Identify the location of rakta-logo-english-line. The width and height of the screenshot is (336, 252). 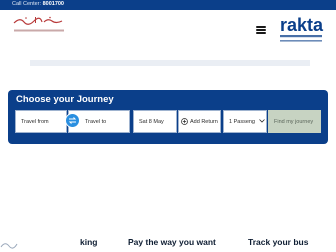
(301, 41).